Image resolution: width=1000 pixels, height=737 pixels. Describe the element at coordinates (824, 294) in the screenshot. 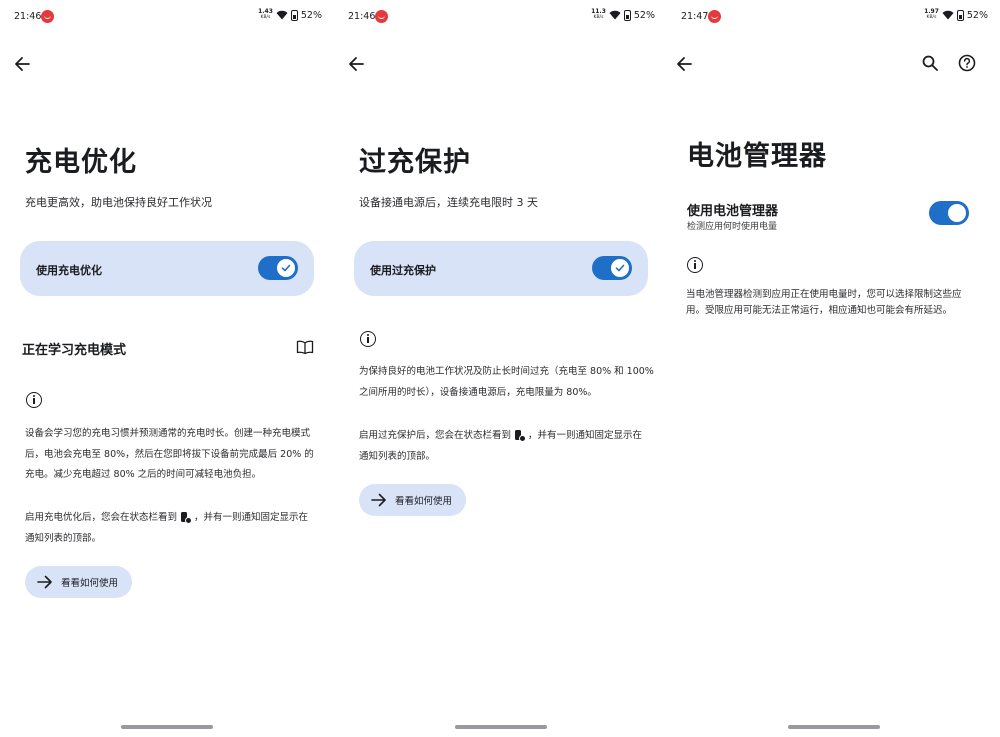

I see `info-line: 当电池管理器检测到应用正在使用电量时，您可以选择限制这些应` at that location.